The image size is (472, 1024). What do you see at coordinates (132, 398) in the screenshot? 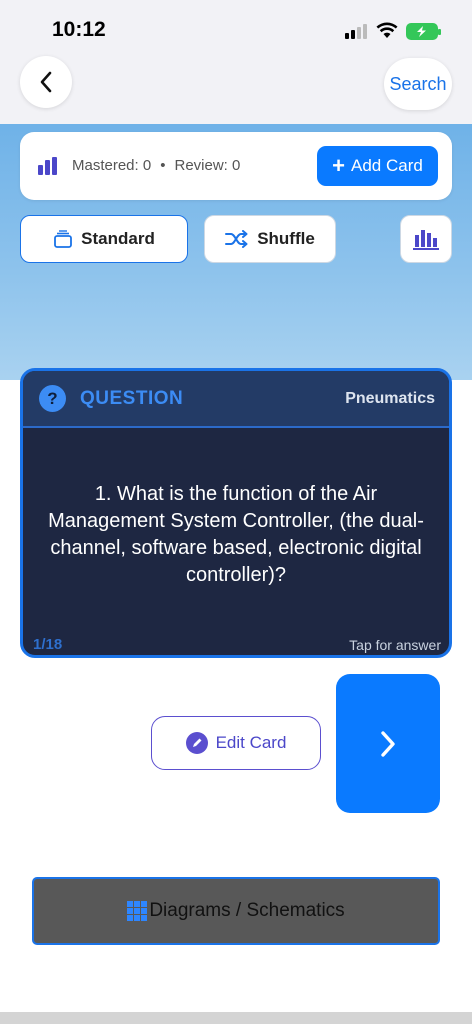
I see `question-label: QUESTION` at bounding box center [132, 398].